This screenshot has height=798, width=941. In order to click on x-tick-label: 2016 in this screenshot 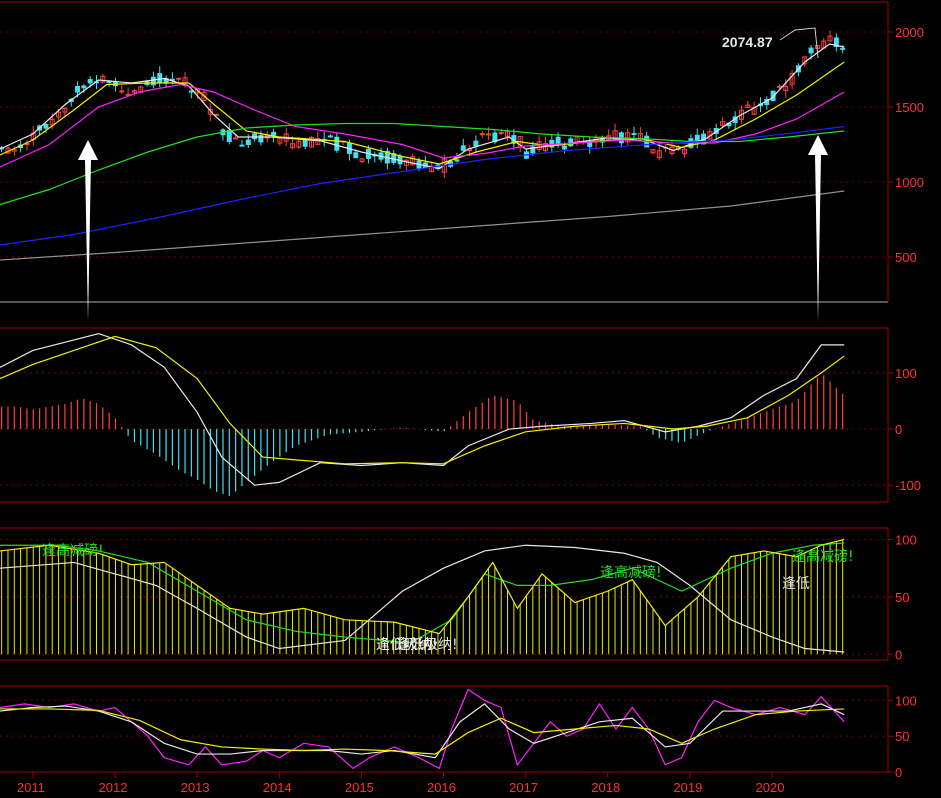, I will do `click(441, 787)`.